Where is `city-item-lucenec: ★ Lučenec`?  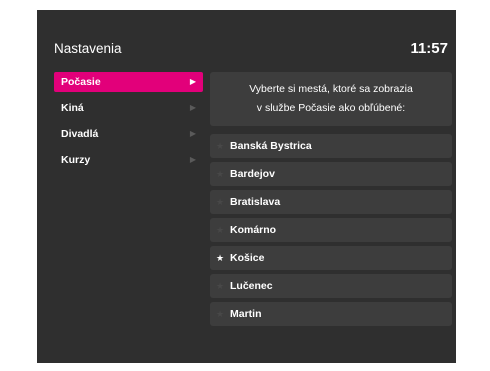
city-item-lucenec: ★ Lučenec is located at coordinates (331, 286).